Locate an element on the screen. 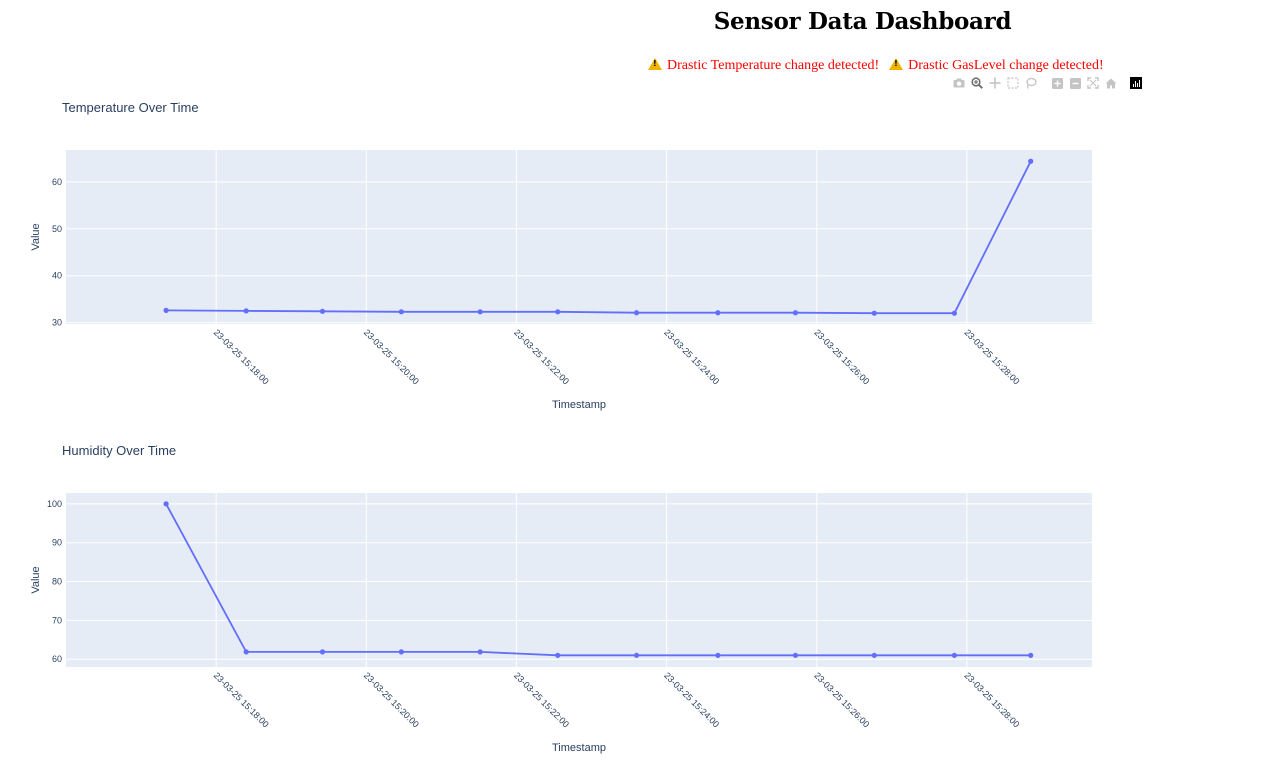  zoom-out-icon is located at coordinates (1075, 83).